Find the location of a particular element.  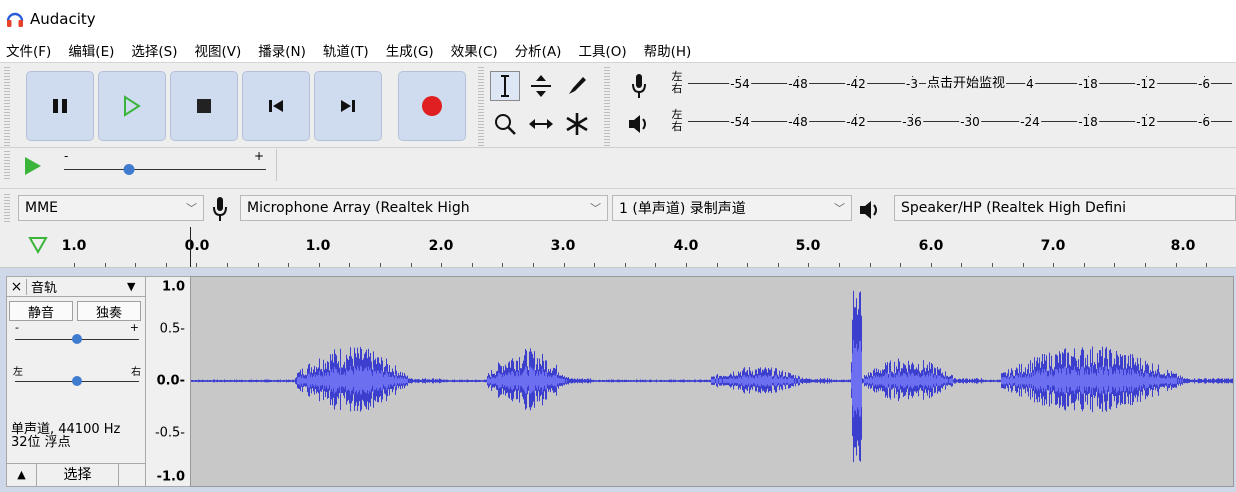

selection-tool-button is located at coordinates (505, 86).